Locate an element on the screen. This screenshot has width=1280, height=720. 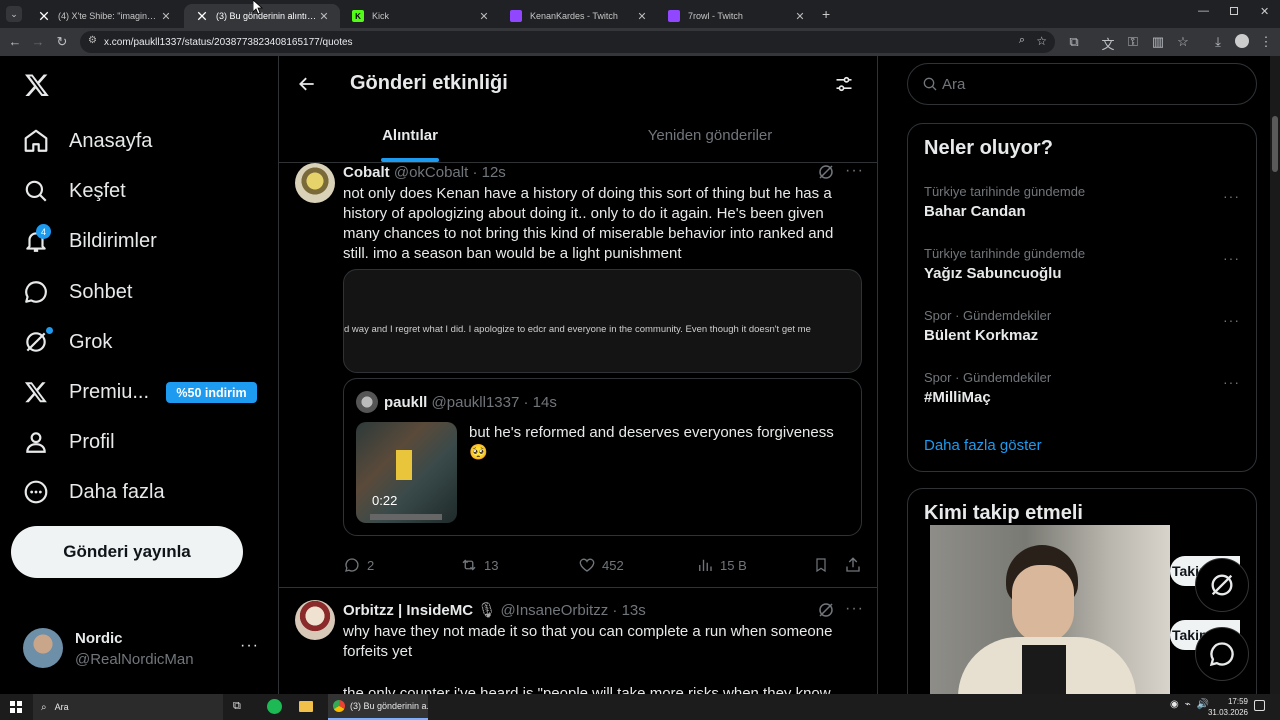
tab-quotes: Alıntılar is located at coordinates (410, 135).